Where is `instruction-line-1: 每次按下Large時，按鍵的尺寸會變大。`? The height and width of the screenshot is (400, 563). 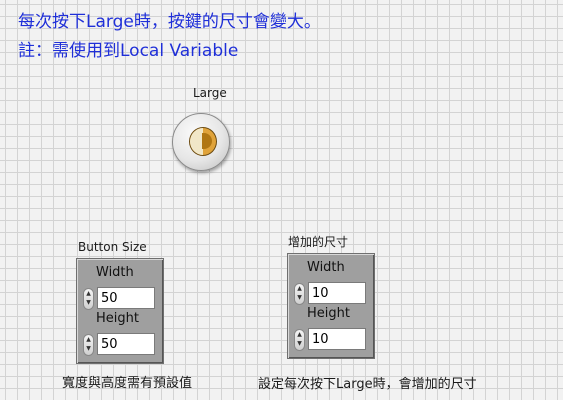
instruction-line-1: 每次按下Large時，按鍵的尺寸會變大。 is located at coordinates (169, 22).